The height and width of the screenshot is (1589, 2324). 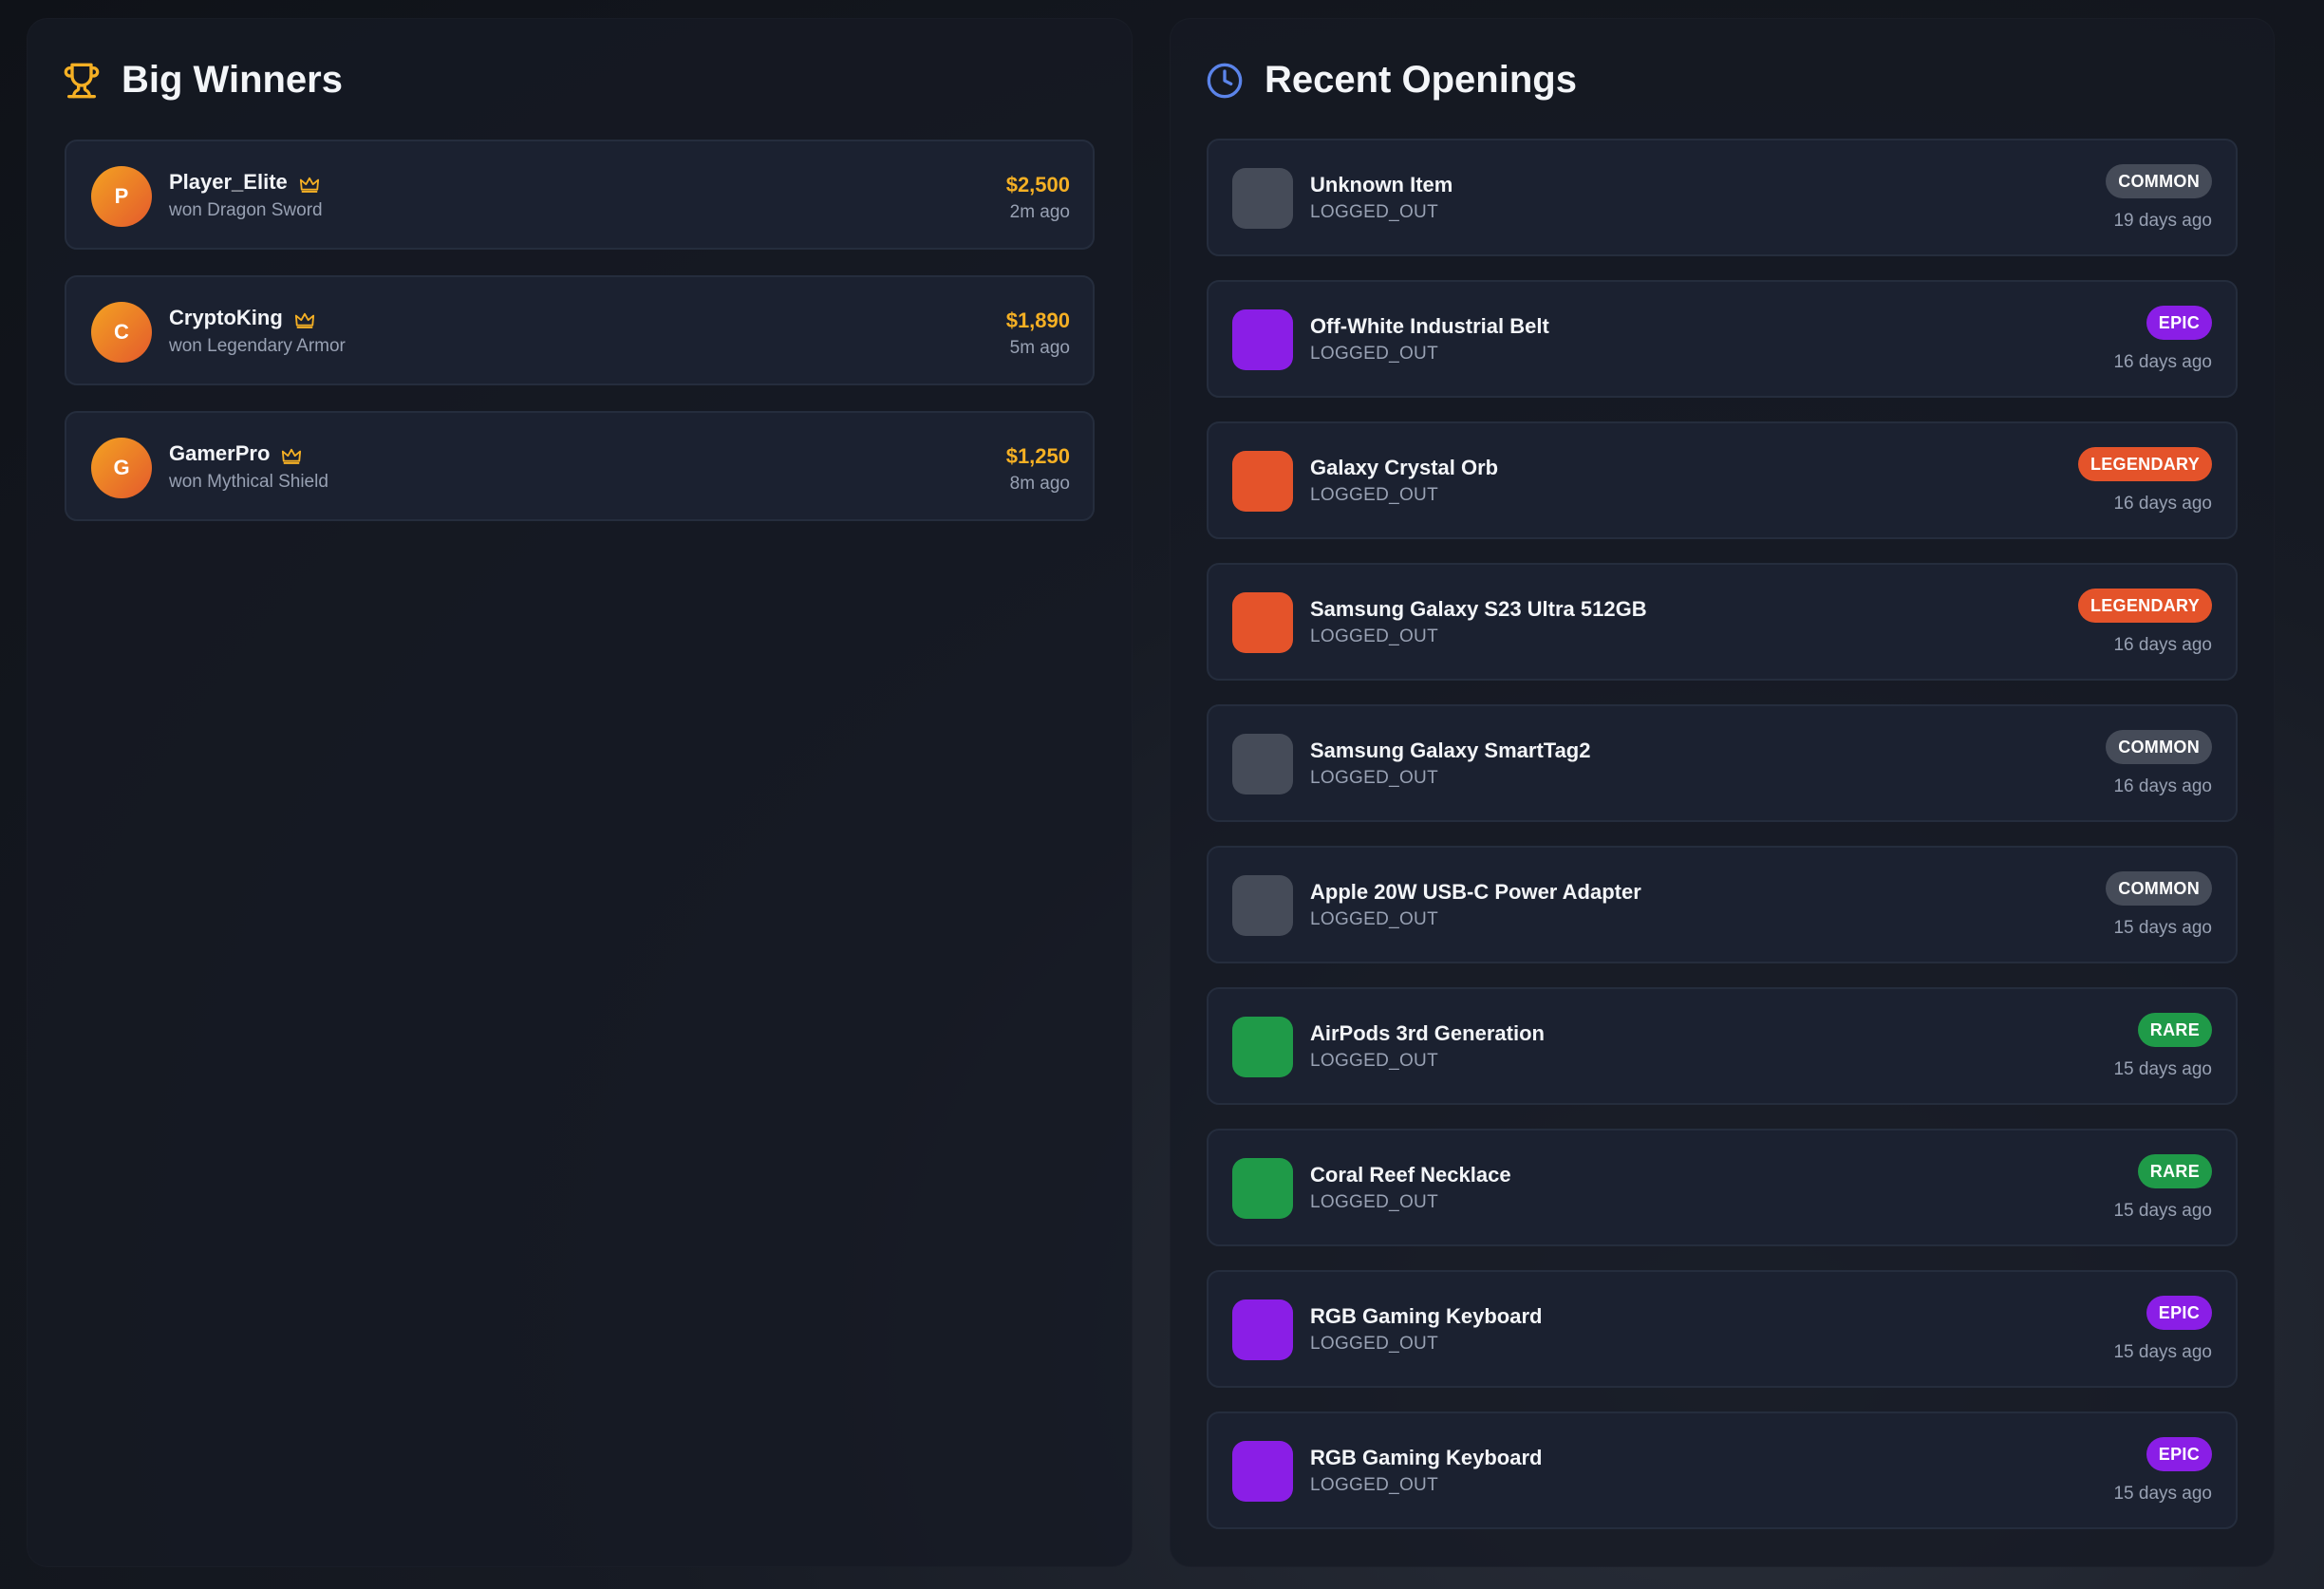 What do you see at coordinates (1427, 1033) in the screenshot?
I see `item-name: AirPods 3rd Generation` at bounding box center [1427, 1033].